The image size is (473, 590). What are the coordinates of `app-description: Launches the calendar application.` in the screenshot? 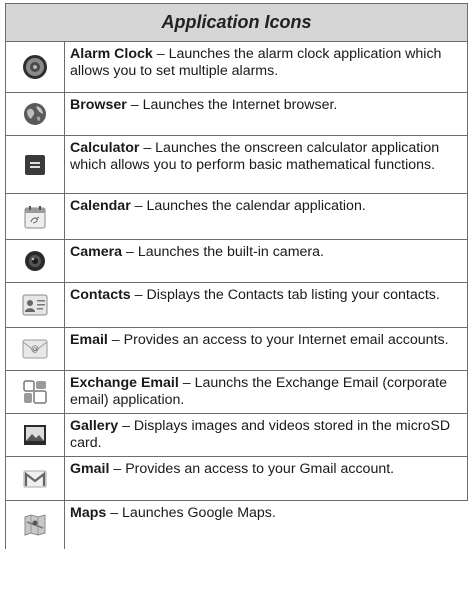 It's located at (256, 206).